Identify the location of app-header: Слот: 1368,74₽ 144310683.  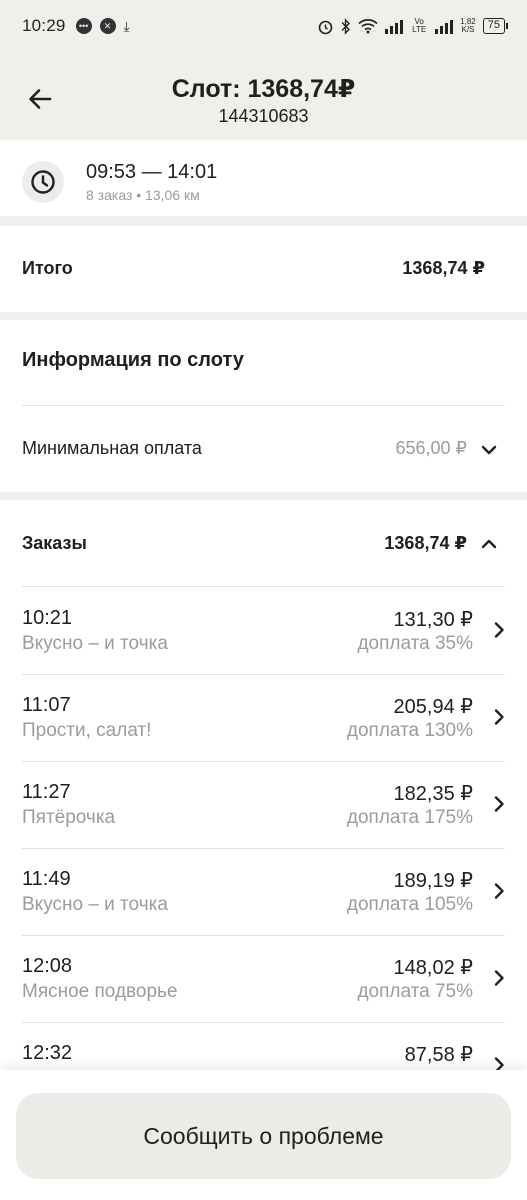
(263, 95).